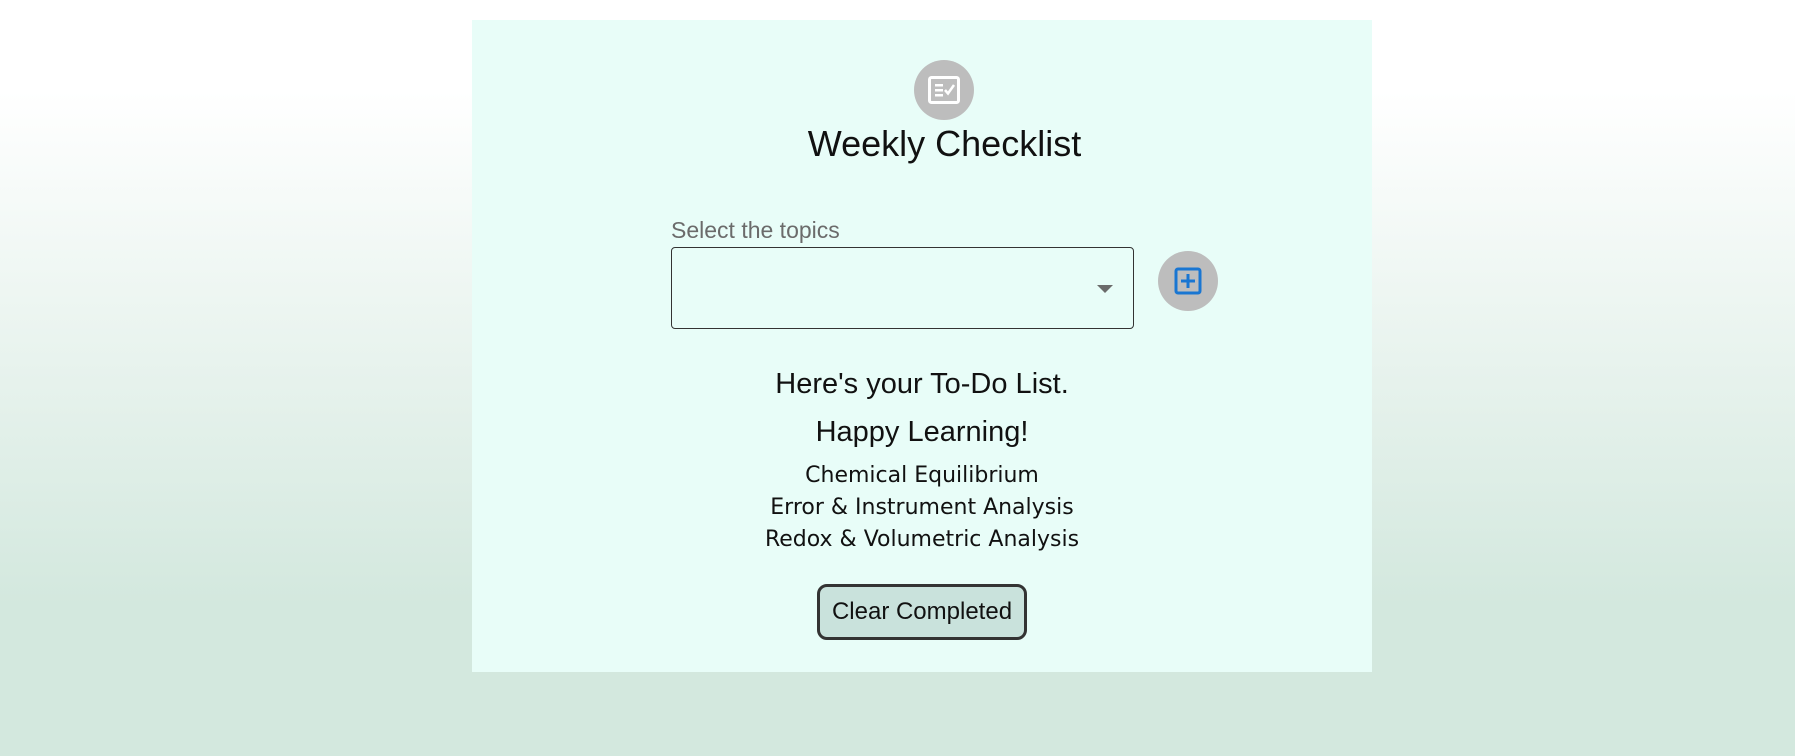 The image size is (1795, 756). Describe the element at coordinates (944, 90) in the screenshot. I see `checklist-icon` at that location.